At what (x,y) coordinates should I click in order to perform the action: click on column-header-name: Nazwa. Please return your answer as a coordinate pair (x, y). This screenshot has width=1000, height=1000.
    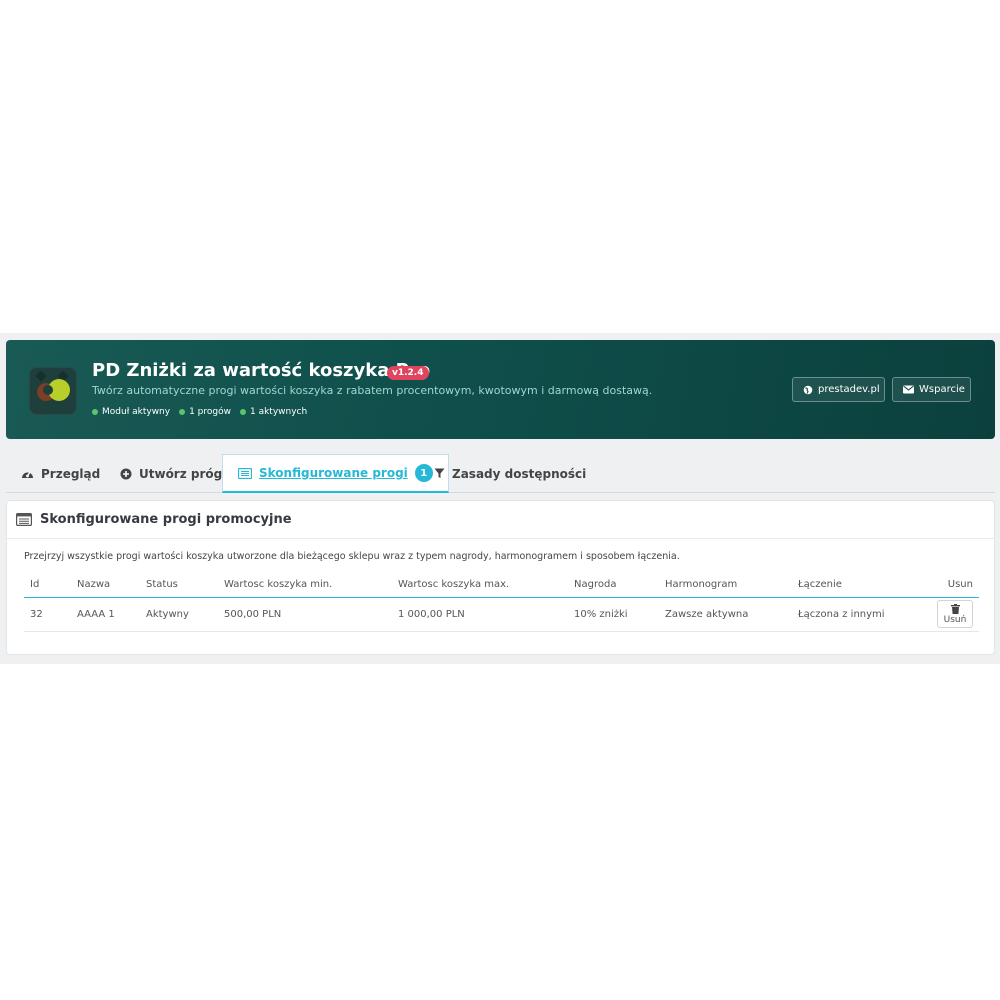
    Looking at the image, I should click on (105, 585).